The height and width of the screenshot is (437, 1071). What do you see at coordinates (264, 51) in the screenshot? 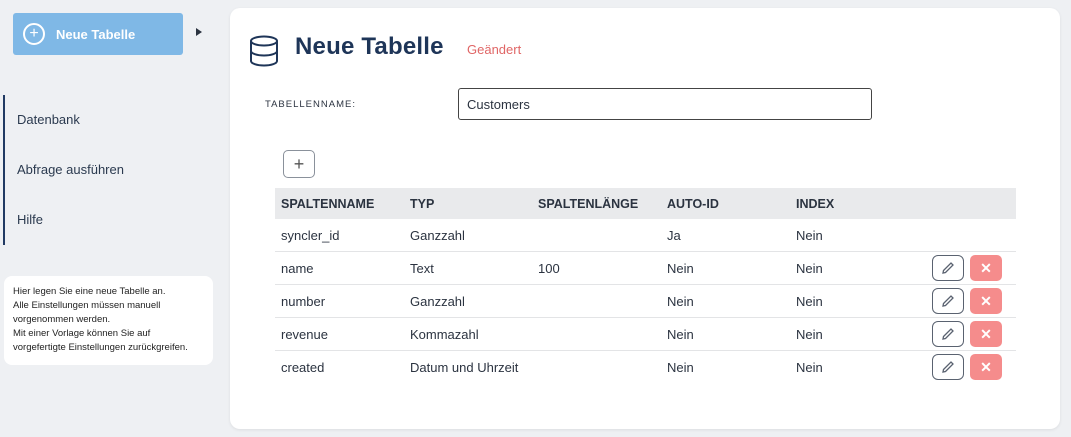
I see `database-icon` at bounding box center [264, 51].